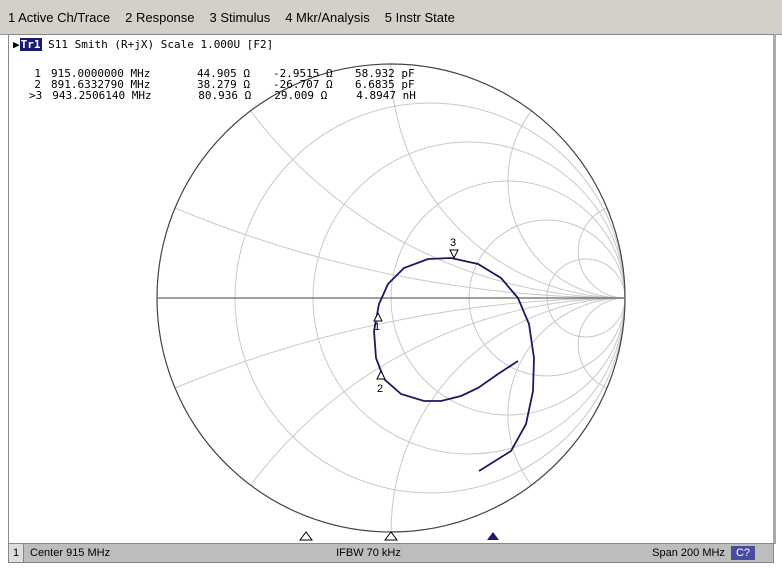 This screenshot has height=570, width=782. I want to click on trace-badge: Tr1, so click(30, 44).